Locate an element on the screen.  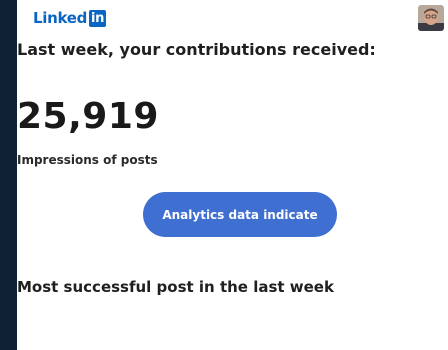
section-title: Most successful post in the last week is located at coordinates (175, 287).